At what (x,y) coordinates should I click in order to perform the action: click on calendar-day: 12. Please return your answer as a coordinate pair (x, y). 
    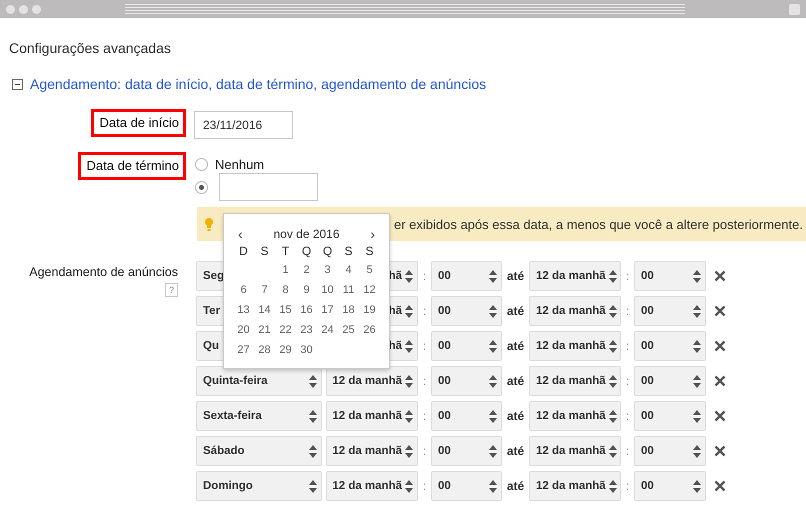
    Looking at the image, I should click on (369, 290).